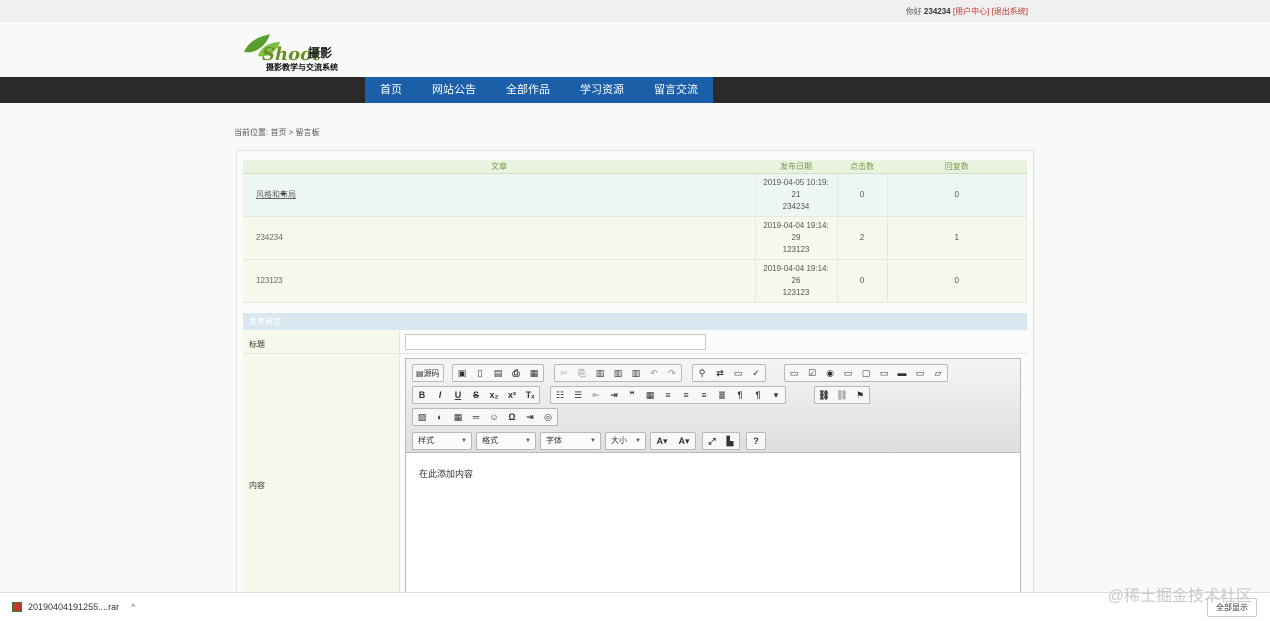  Describe the element at coordinates (440, 395) in the screenshot. I see `italic-icon: I` at that location.